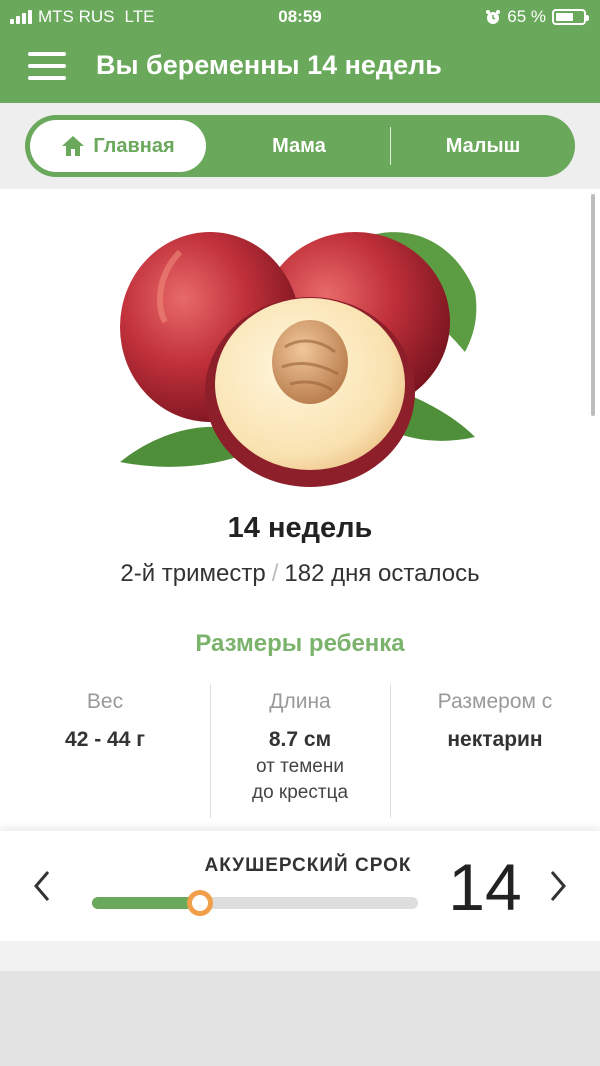 The image size is (600, 1066). Describe the element at coordinates (495, 721) in the screenshot. I see `size-comparison-column: Размером с нектарин` at that location.